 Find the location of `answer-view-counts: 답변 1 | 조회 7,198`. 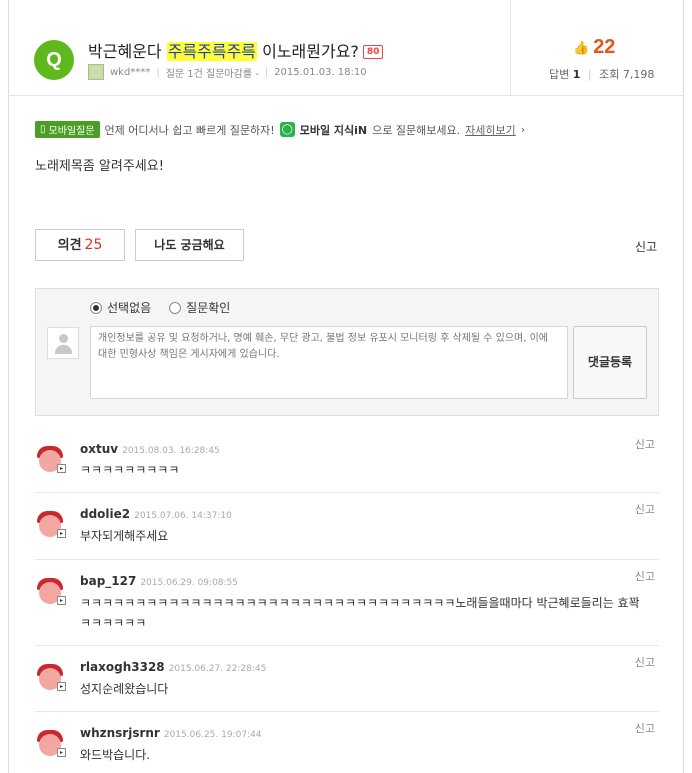

answer-view-counts: 답변 1 | 조회 7,198 is located at coordinates (601, 74).